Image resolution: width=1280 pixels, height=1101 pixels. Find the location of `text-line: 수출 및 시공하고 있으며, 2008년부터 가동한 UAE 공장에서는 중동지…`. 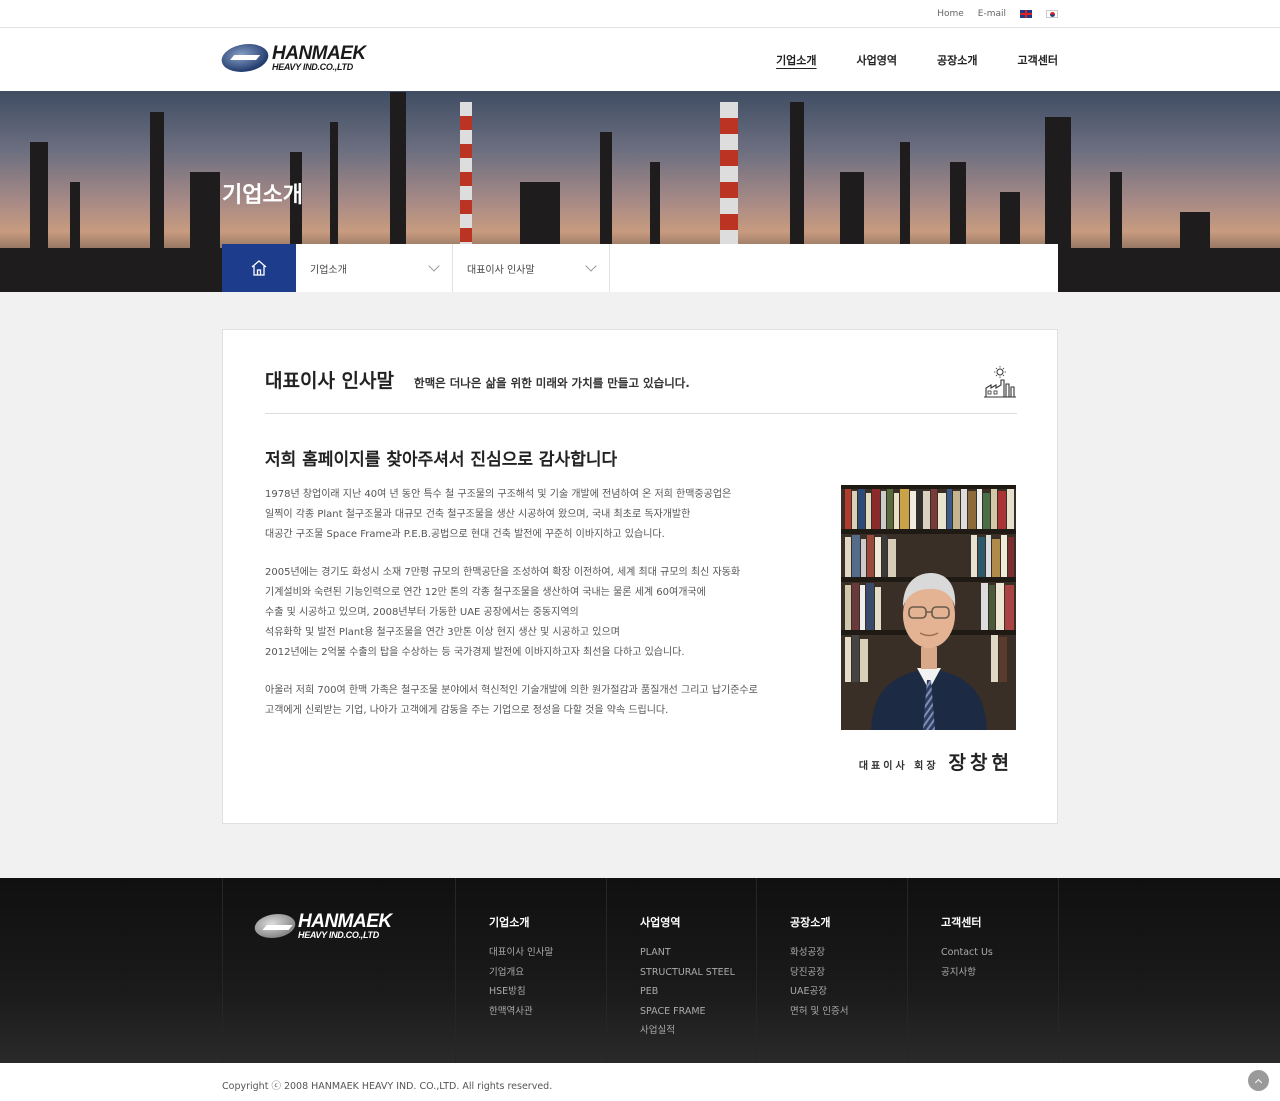

text-line: 수출 및 시공하고 있으며, 2008년부터 가동한 UAE 공장에서는 중동지… is located at coordinates (422, 613).